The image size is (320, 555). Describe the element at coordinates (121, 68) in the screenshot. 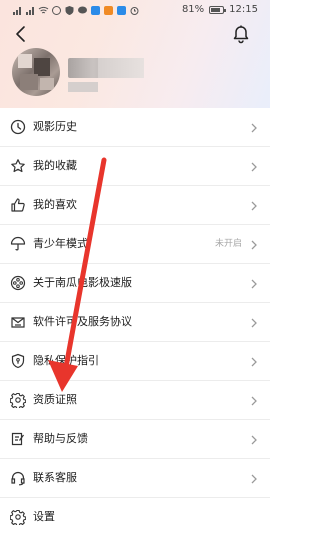

I see `username-blurred` at that location.